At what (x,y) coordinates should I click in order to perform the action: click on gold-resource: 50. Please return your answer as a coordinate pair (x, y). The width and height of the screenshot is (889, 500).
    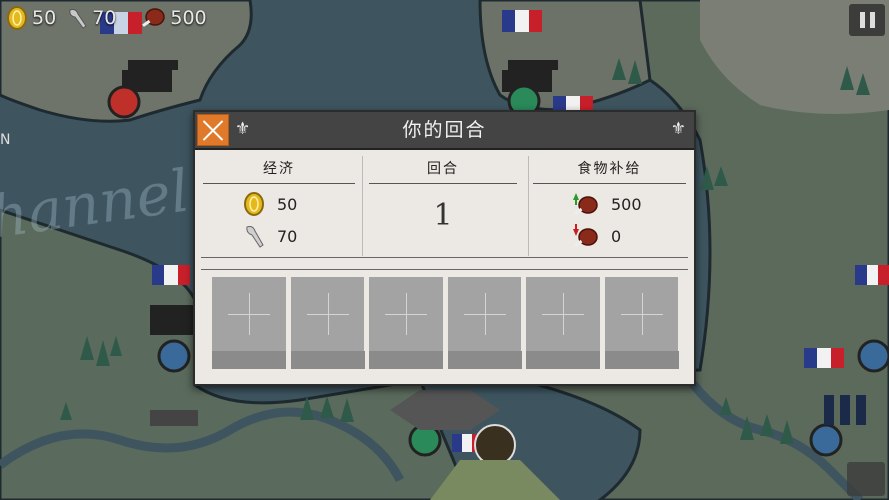
    Looking at the image, I should click on (31, 18).